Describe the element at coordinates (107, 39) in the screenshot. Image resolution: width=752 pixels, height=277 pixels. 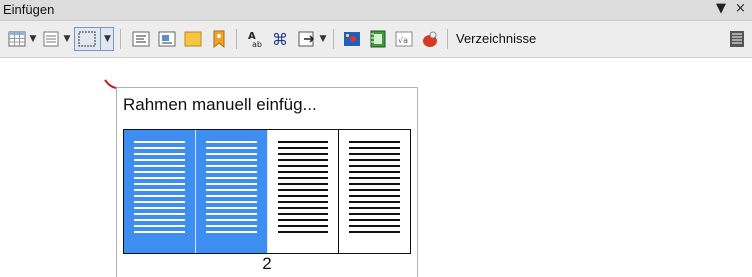
I see `frame-dropdown-arrow: ▼` at that location.